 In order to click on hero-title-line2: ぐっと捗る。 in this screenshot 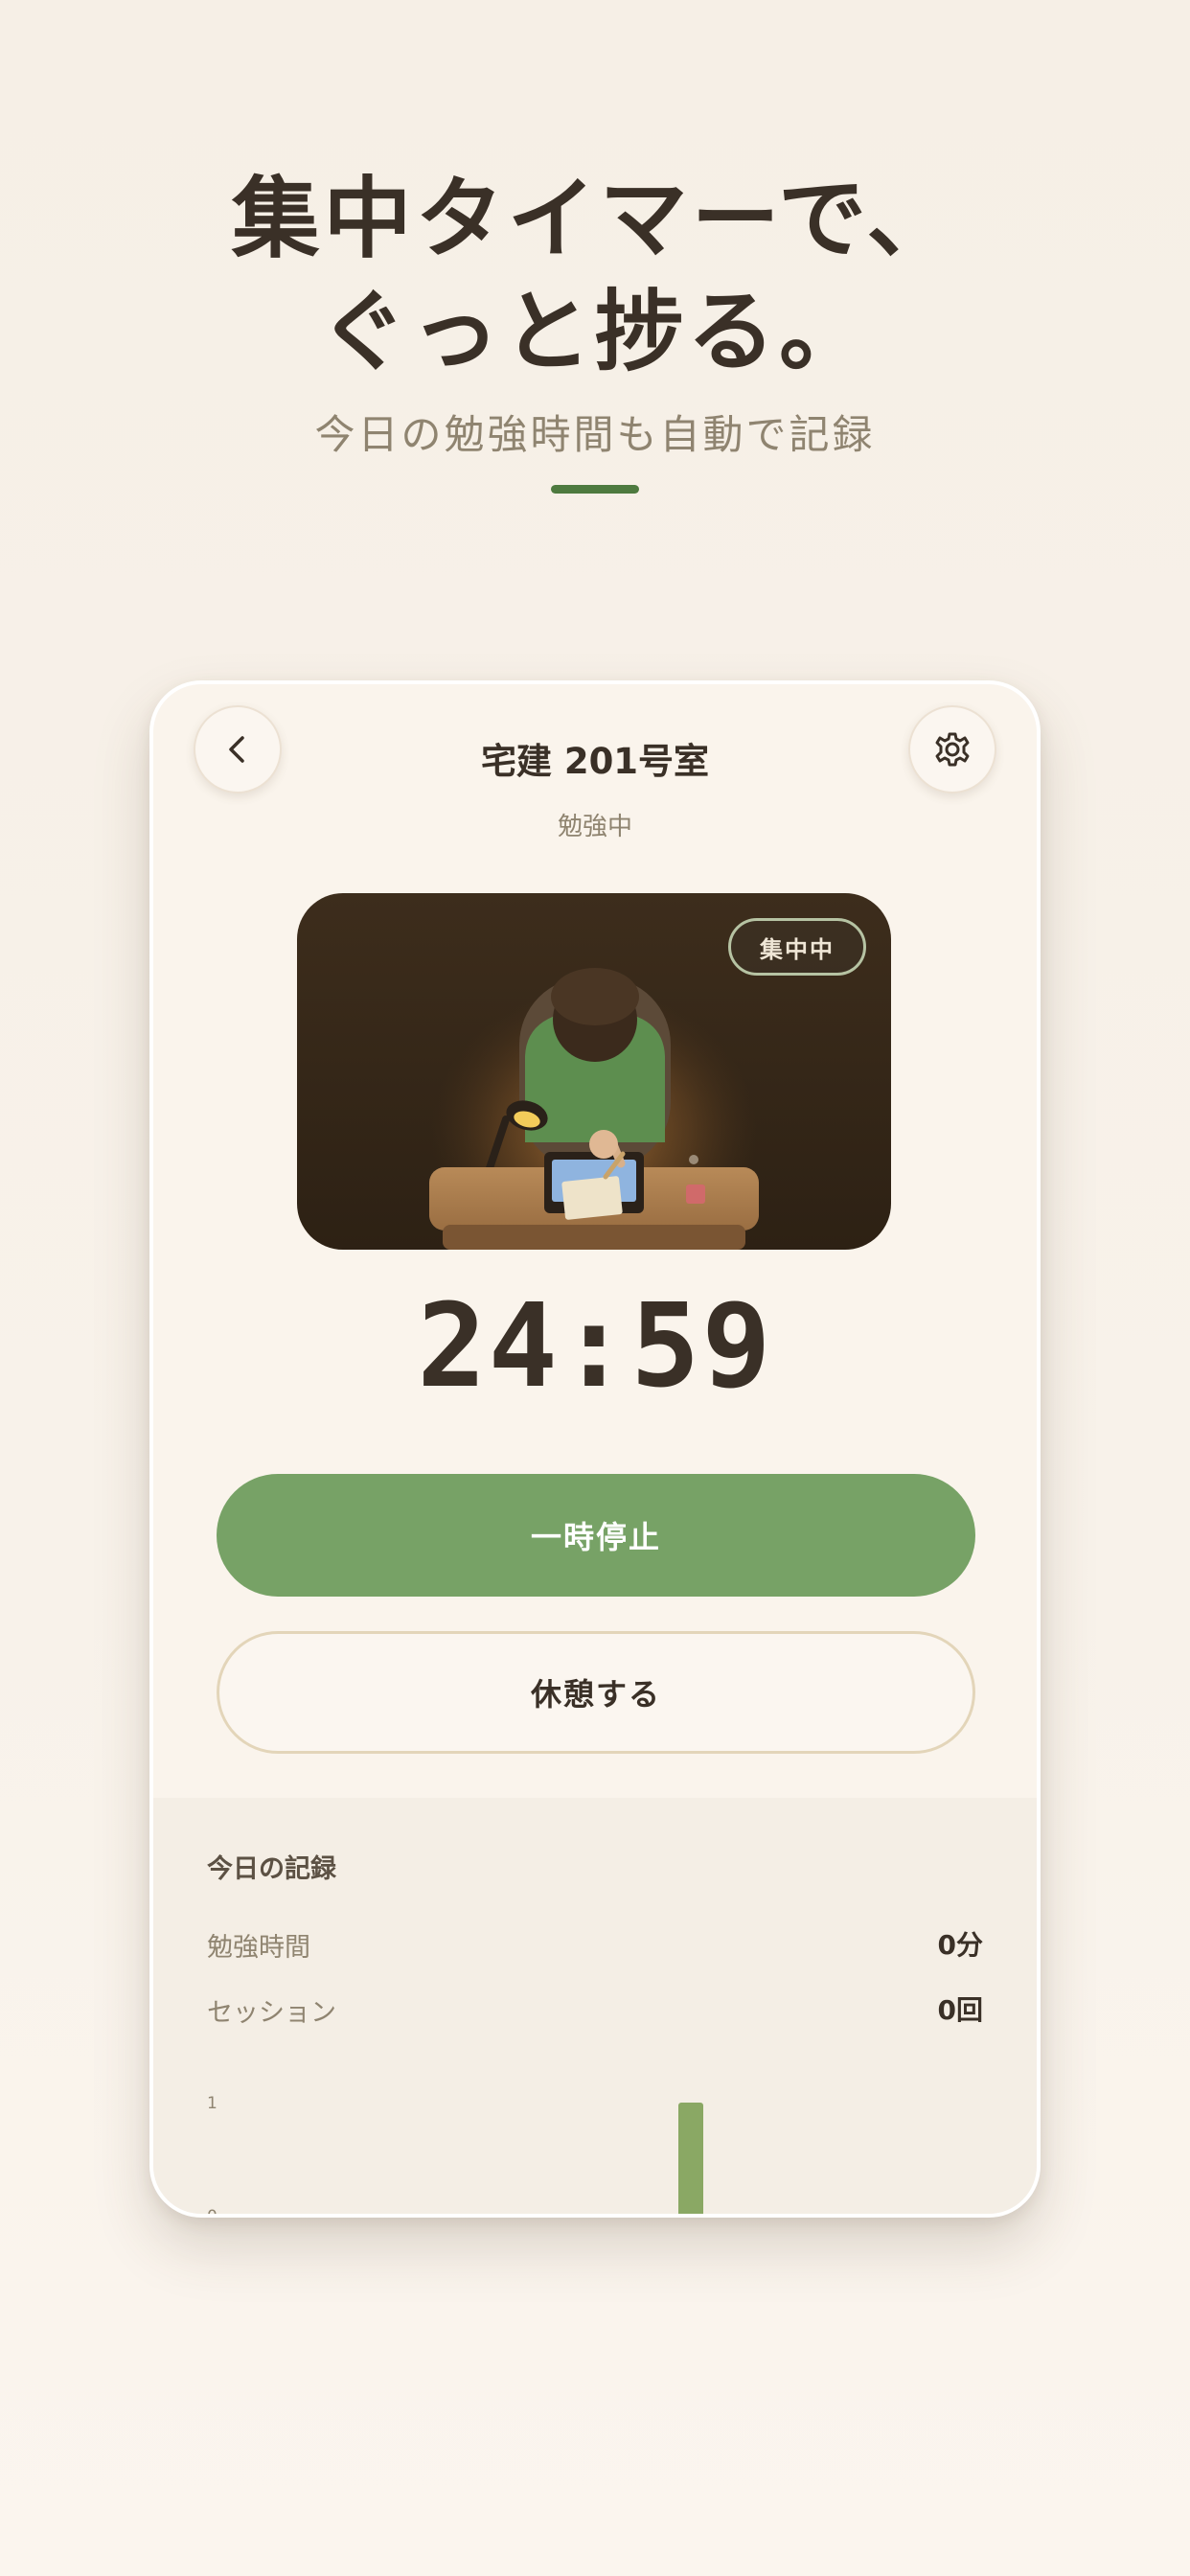, I will do `click(594, 332)`.